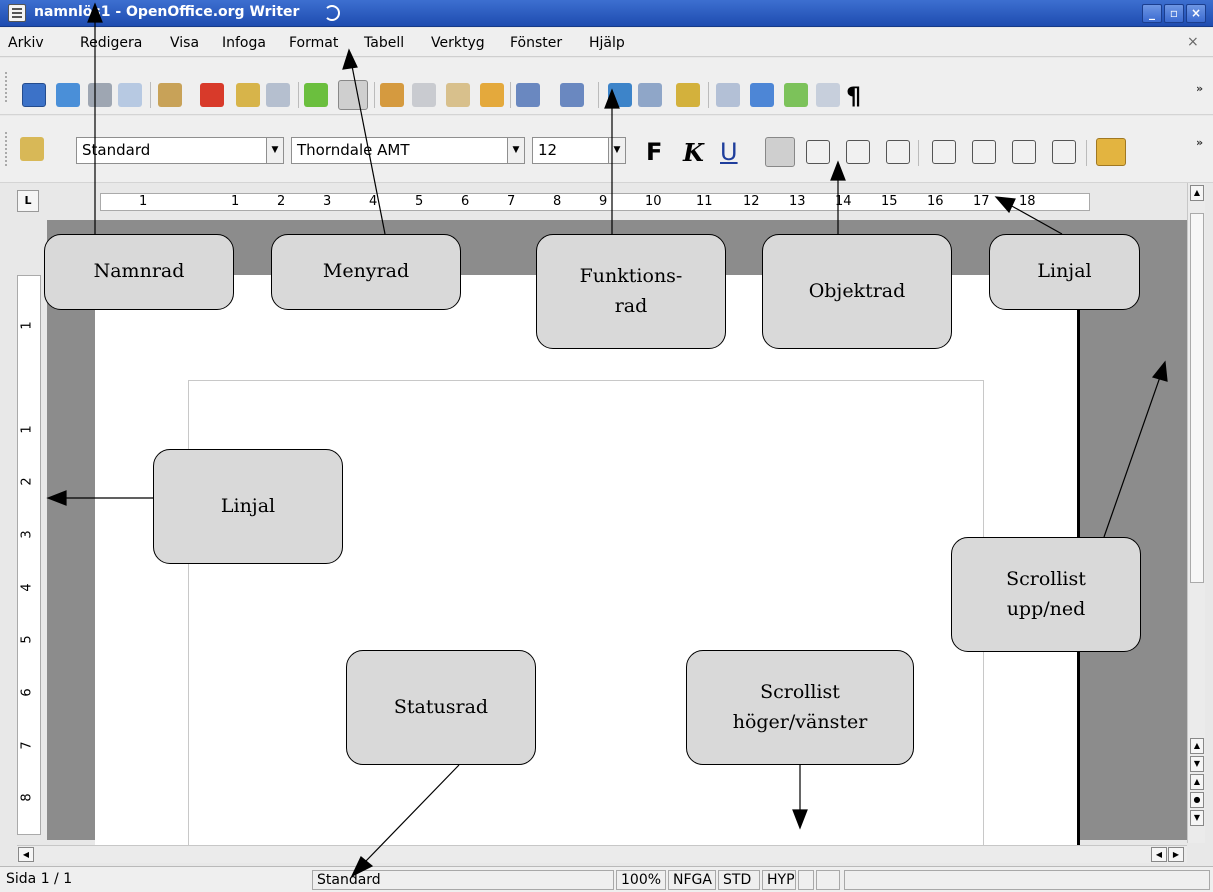 The image size is (1213, 892). Describe the element at coordinates (212, 95) in the screenshot. I see `print-icon` at that location.